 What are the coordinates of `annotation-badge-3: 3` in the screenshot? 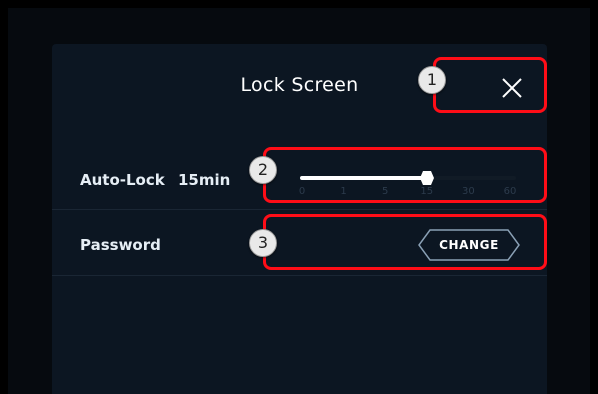 It's located at (263, 243).